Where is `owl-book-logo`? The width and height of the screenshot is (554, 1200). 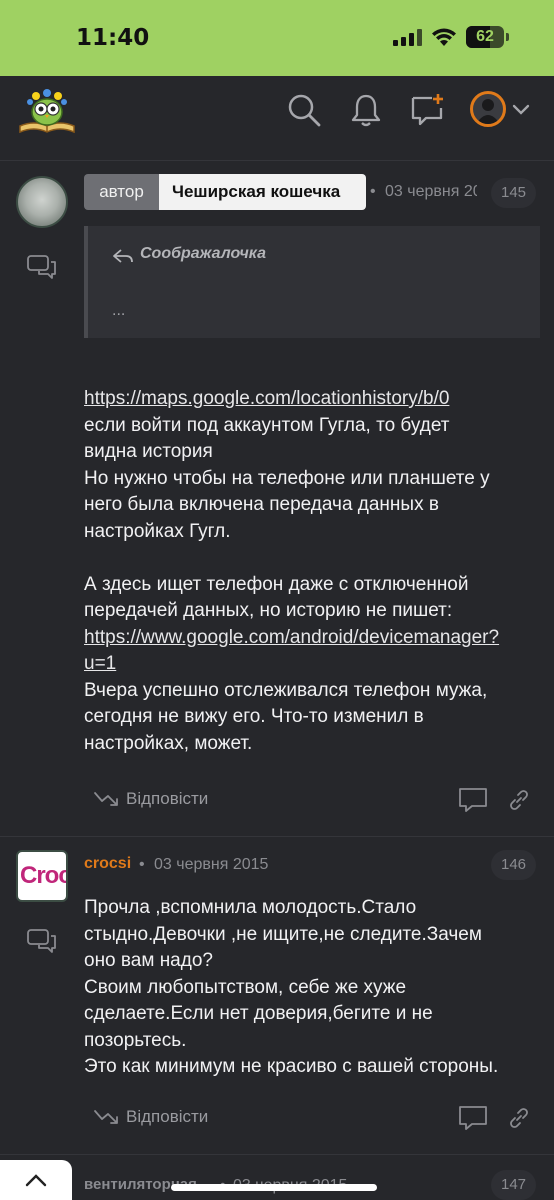
owl-book-logo is located at coordinates (47, 111).